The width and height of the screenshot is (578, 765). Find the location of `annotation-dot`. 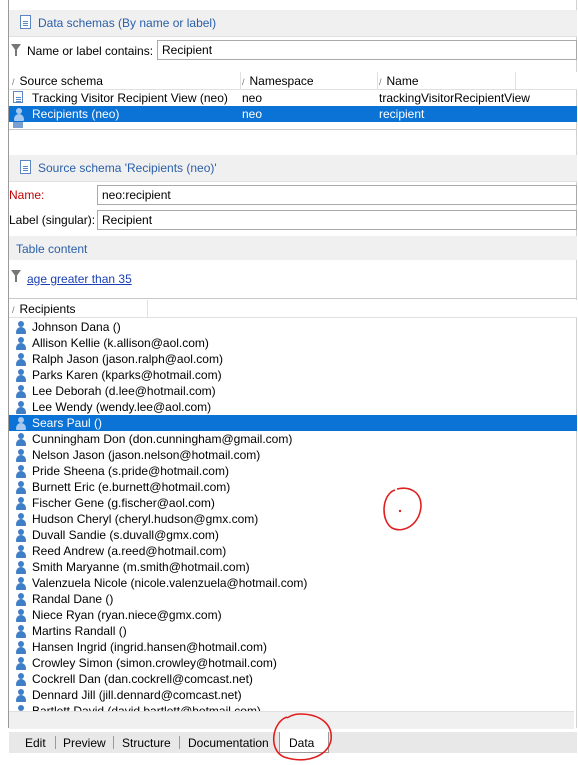

annotation-dot is located at coordinates (400, 511).